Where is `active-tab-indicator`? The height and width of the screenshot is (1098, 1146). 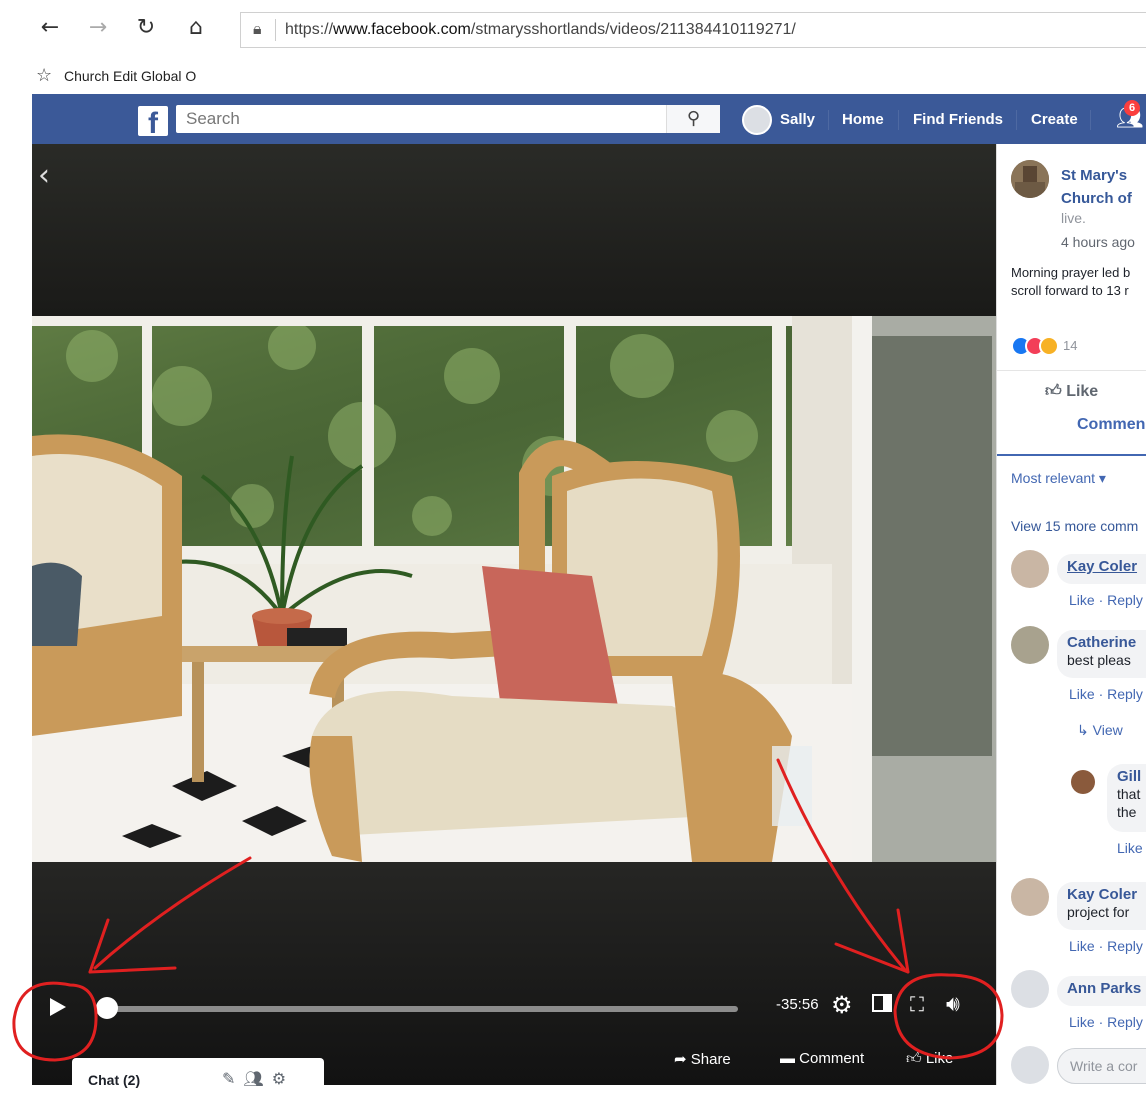 active-tab-indicator is located at coordinates (1071, 455).